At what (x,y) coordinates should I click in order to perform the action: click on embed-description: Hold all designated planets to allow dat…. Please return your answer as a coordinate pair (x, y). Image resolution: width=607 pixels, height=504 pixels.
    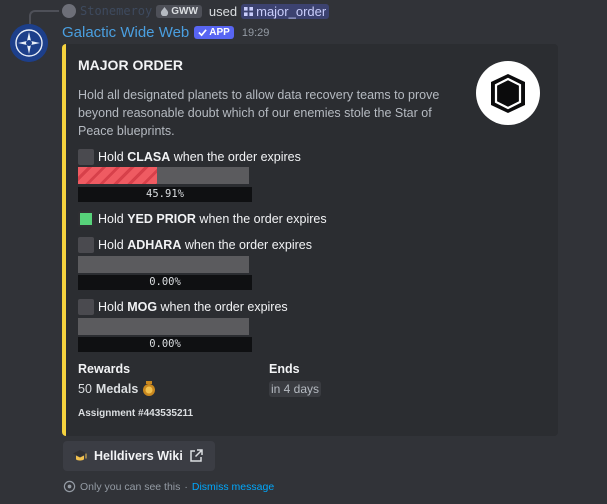
    Looking at the image, I should click on (259, 113).